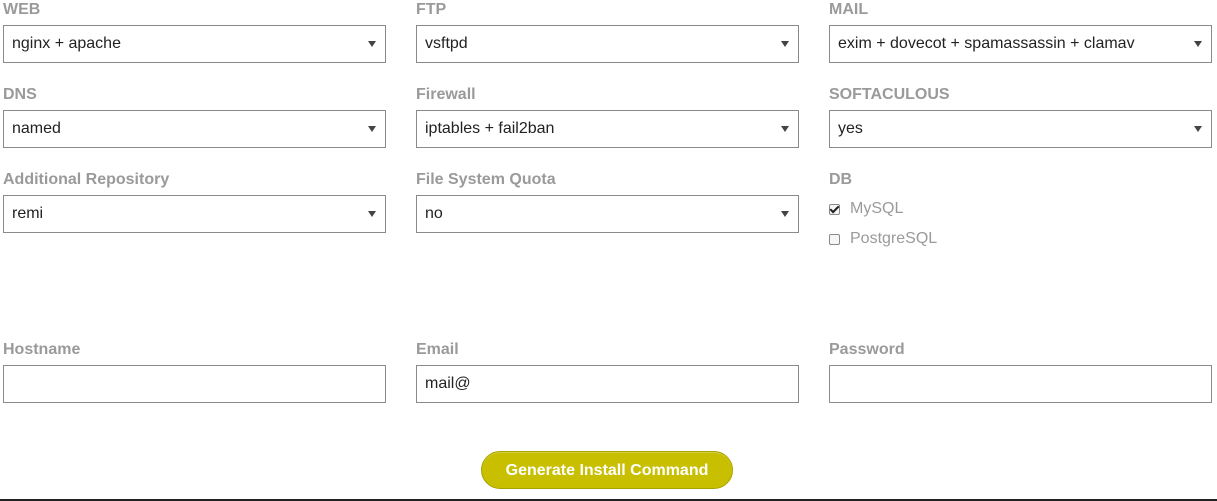 Image resolution: width=1217 pixels, height=501 pixels. I want to click on firewall-label: Firewall, so click(446, 94).